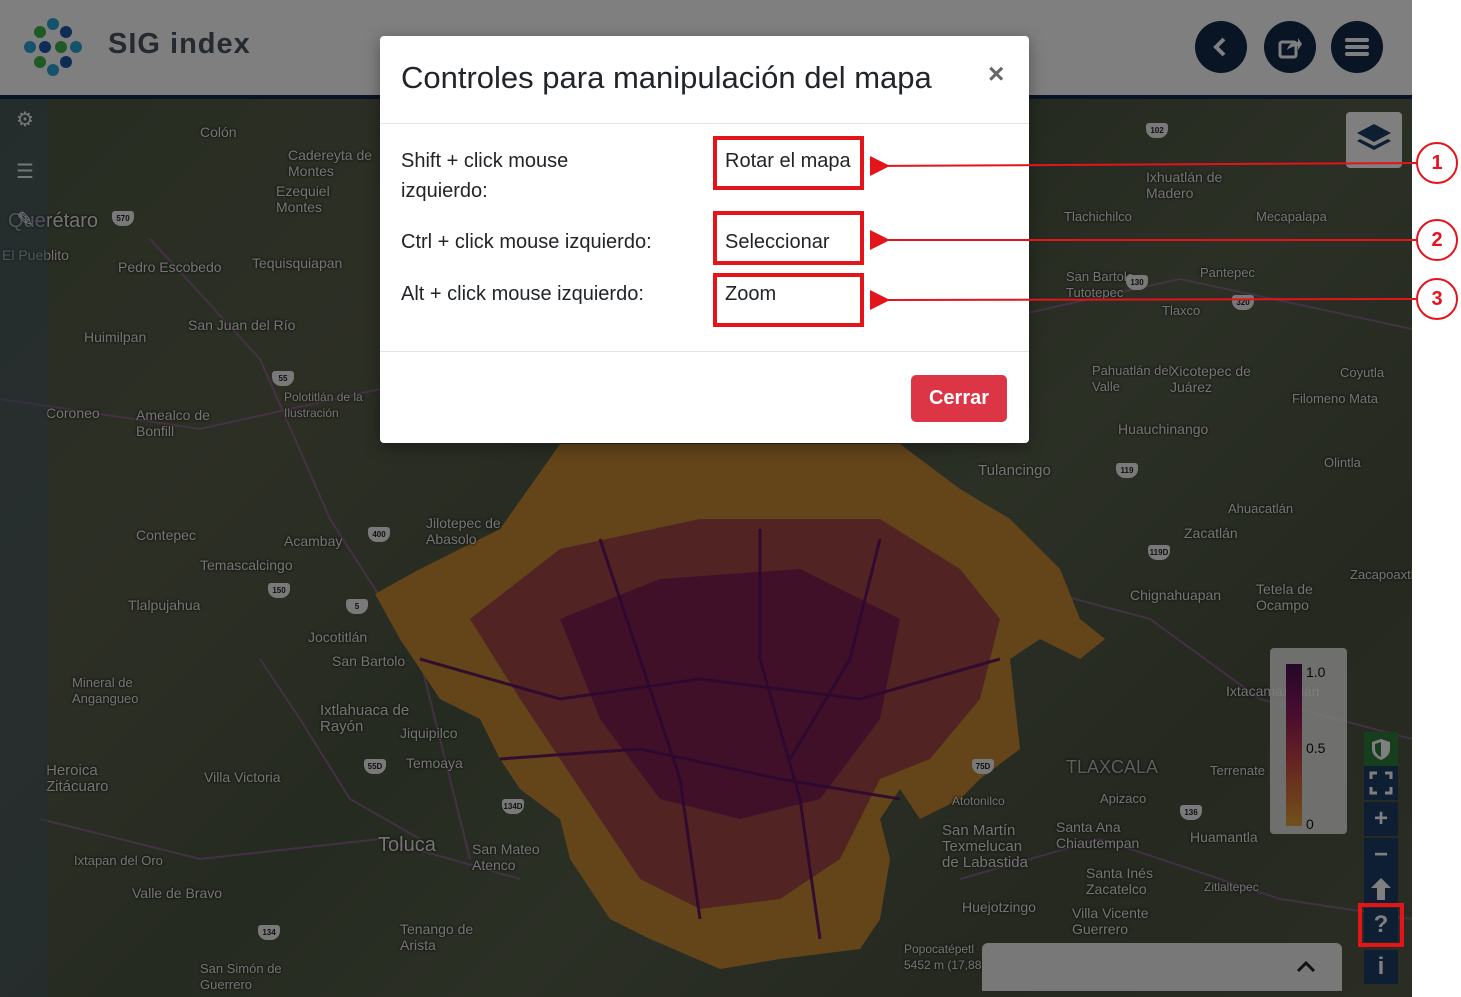  What do you see at coordinates (1437, 299) in the screenshot?
I see `callout-number: 3` at bounding box center [1437, 299].